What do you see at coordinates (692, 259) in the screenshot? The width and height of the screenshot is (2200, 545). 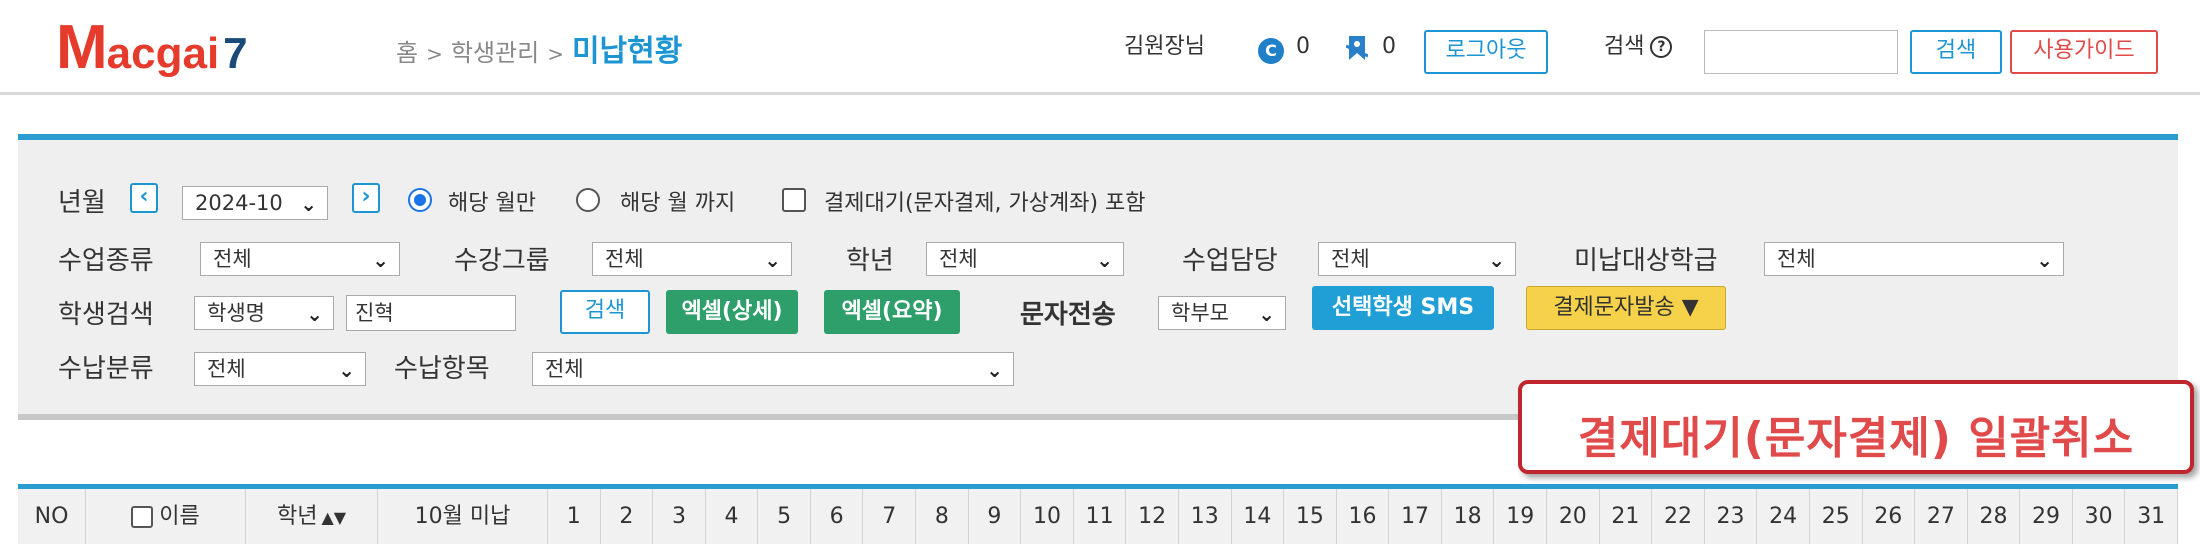 I see `group-select: 전체 ⌄` at bounding box center [692, 259].